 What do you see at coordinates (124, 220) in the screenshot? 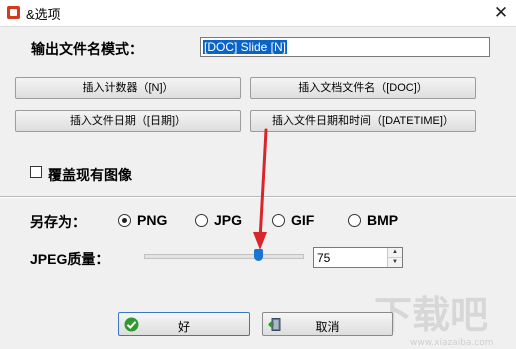
I see `radio-png-circle` at bounding box center [124, 220].